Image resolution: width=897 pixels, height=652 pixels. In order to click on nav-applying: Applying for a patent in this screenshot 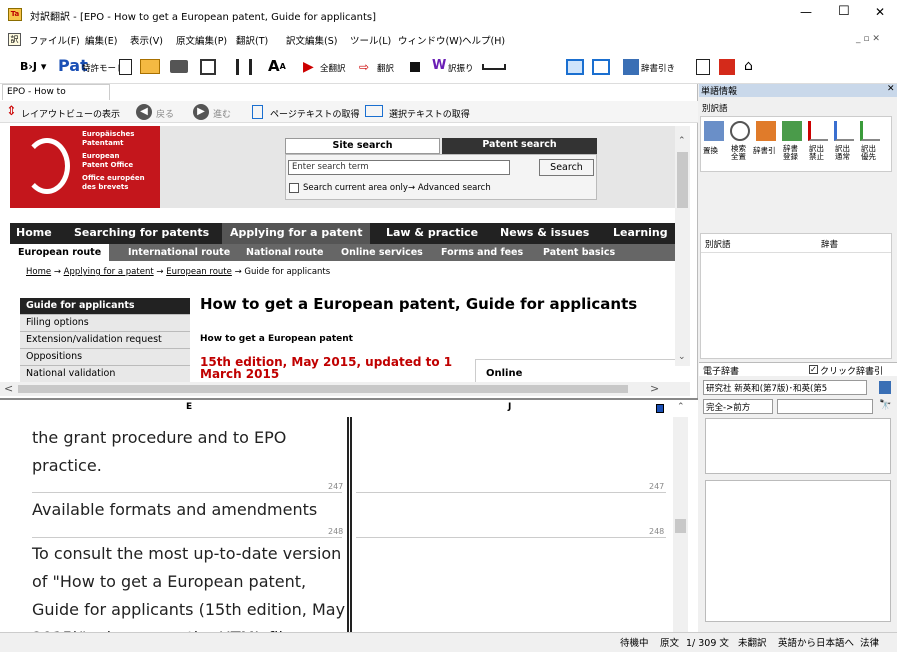, I will do `click(296, 233)`.